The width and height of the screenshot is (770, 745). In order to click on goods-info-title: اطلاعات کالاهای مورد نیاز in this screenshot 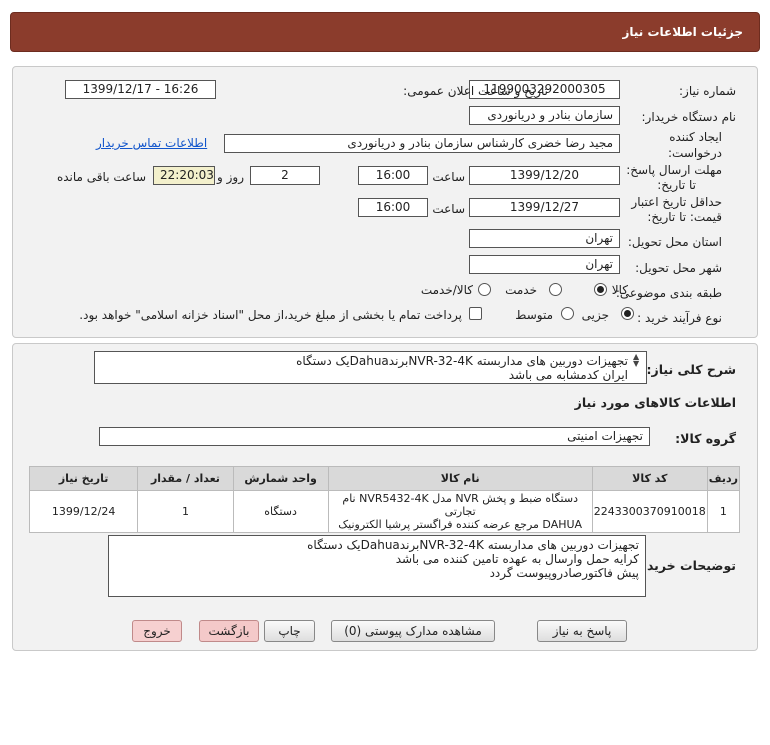, I will do `click(655, 402)`.